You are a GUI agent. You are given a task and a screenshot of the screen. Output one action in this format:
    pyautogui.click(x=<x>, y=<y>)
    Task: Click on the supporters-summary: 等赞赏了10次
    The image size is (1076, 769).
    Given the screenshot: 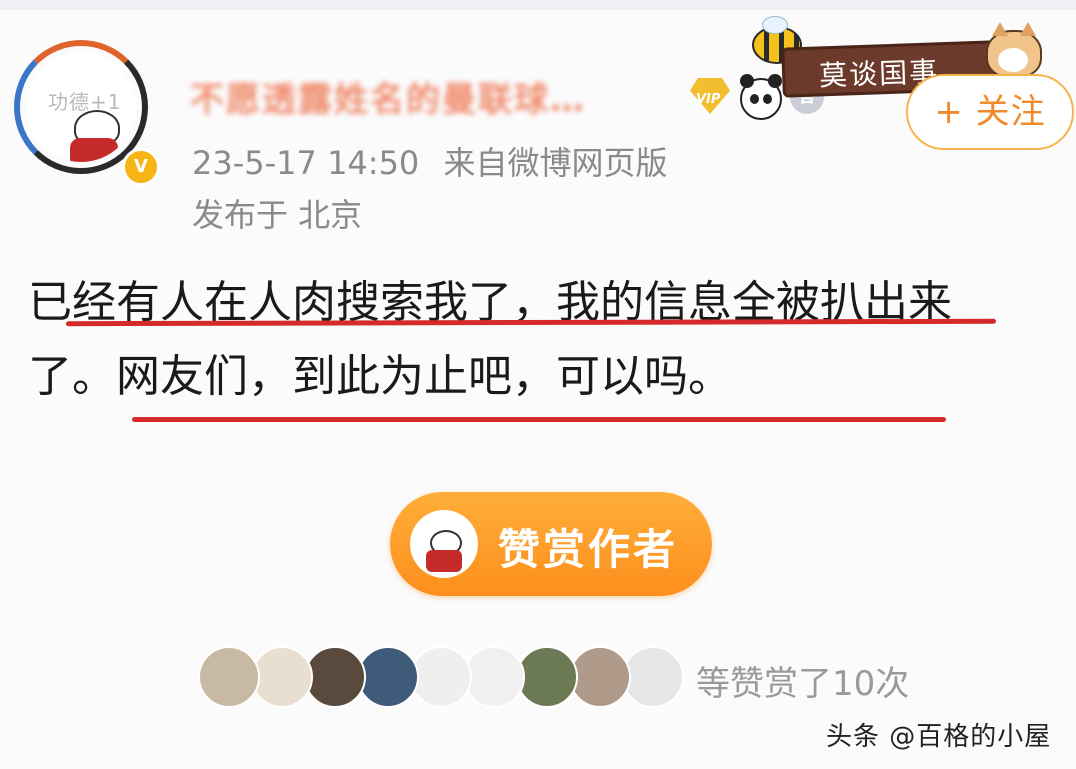 What is the action you would take?
    pyautogui.click(x=802, y=680)
    